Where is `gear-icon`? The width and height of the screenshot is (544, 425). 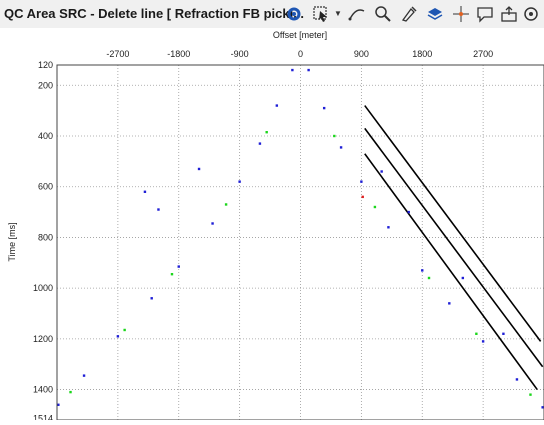
gear-icon is located at coordinates (294, 14).